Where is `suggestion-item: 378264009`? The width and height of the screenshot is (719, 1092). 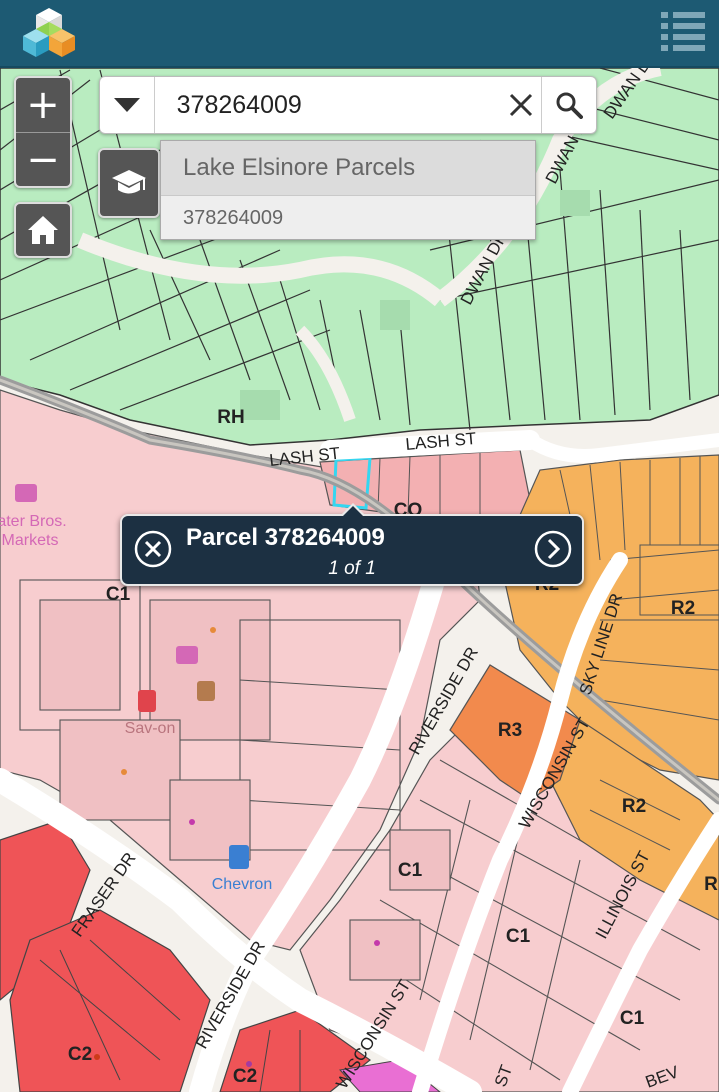 suggestion-item: 378264009 is located at coordinates (348, 218).